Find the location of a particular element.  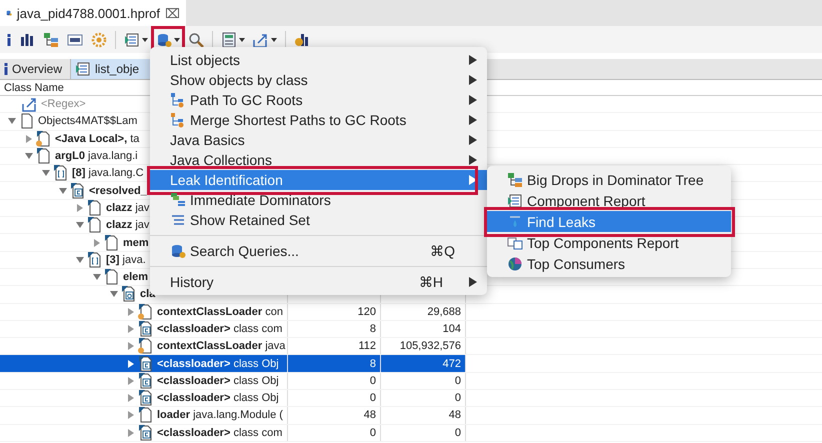

globe-icon is located at coordinates (515, 264).